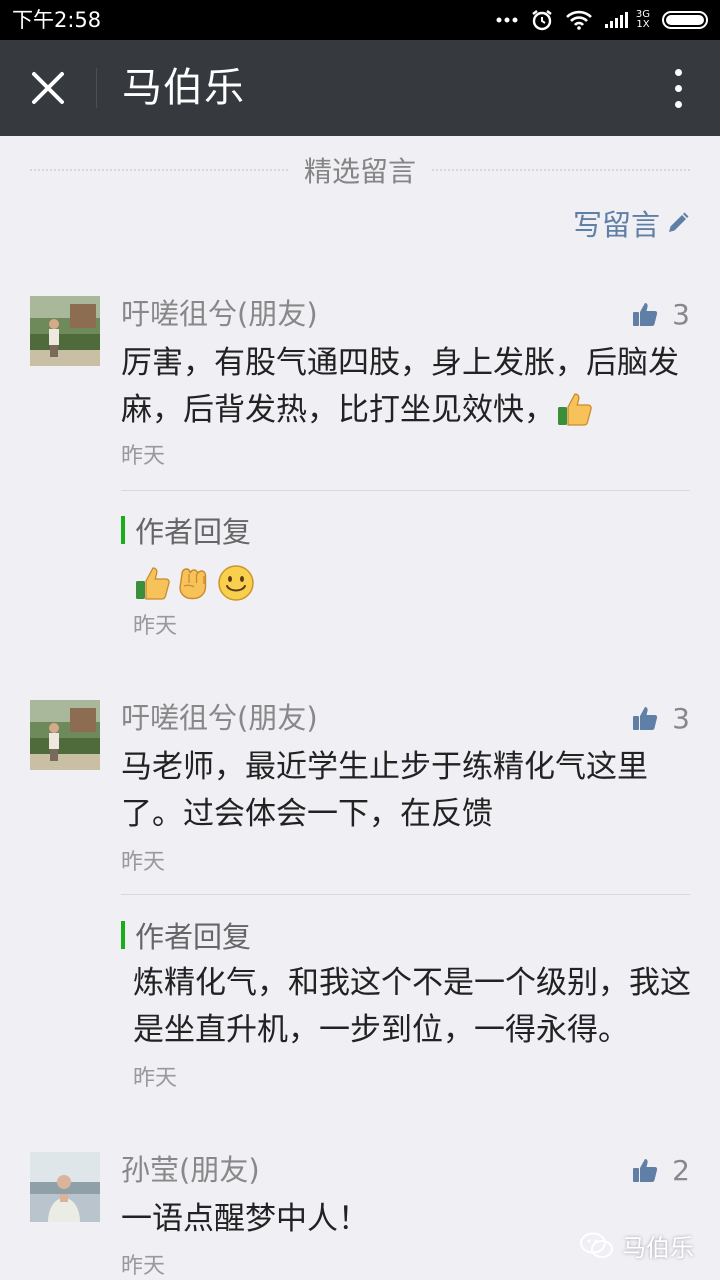 This screenshot has width=720, height=1280. What do you see at coordinates (413, 581) in the screenshot?
I see `author-reply-text` at bounding box center [413, 581].